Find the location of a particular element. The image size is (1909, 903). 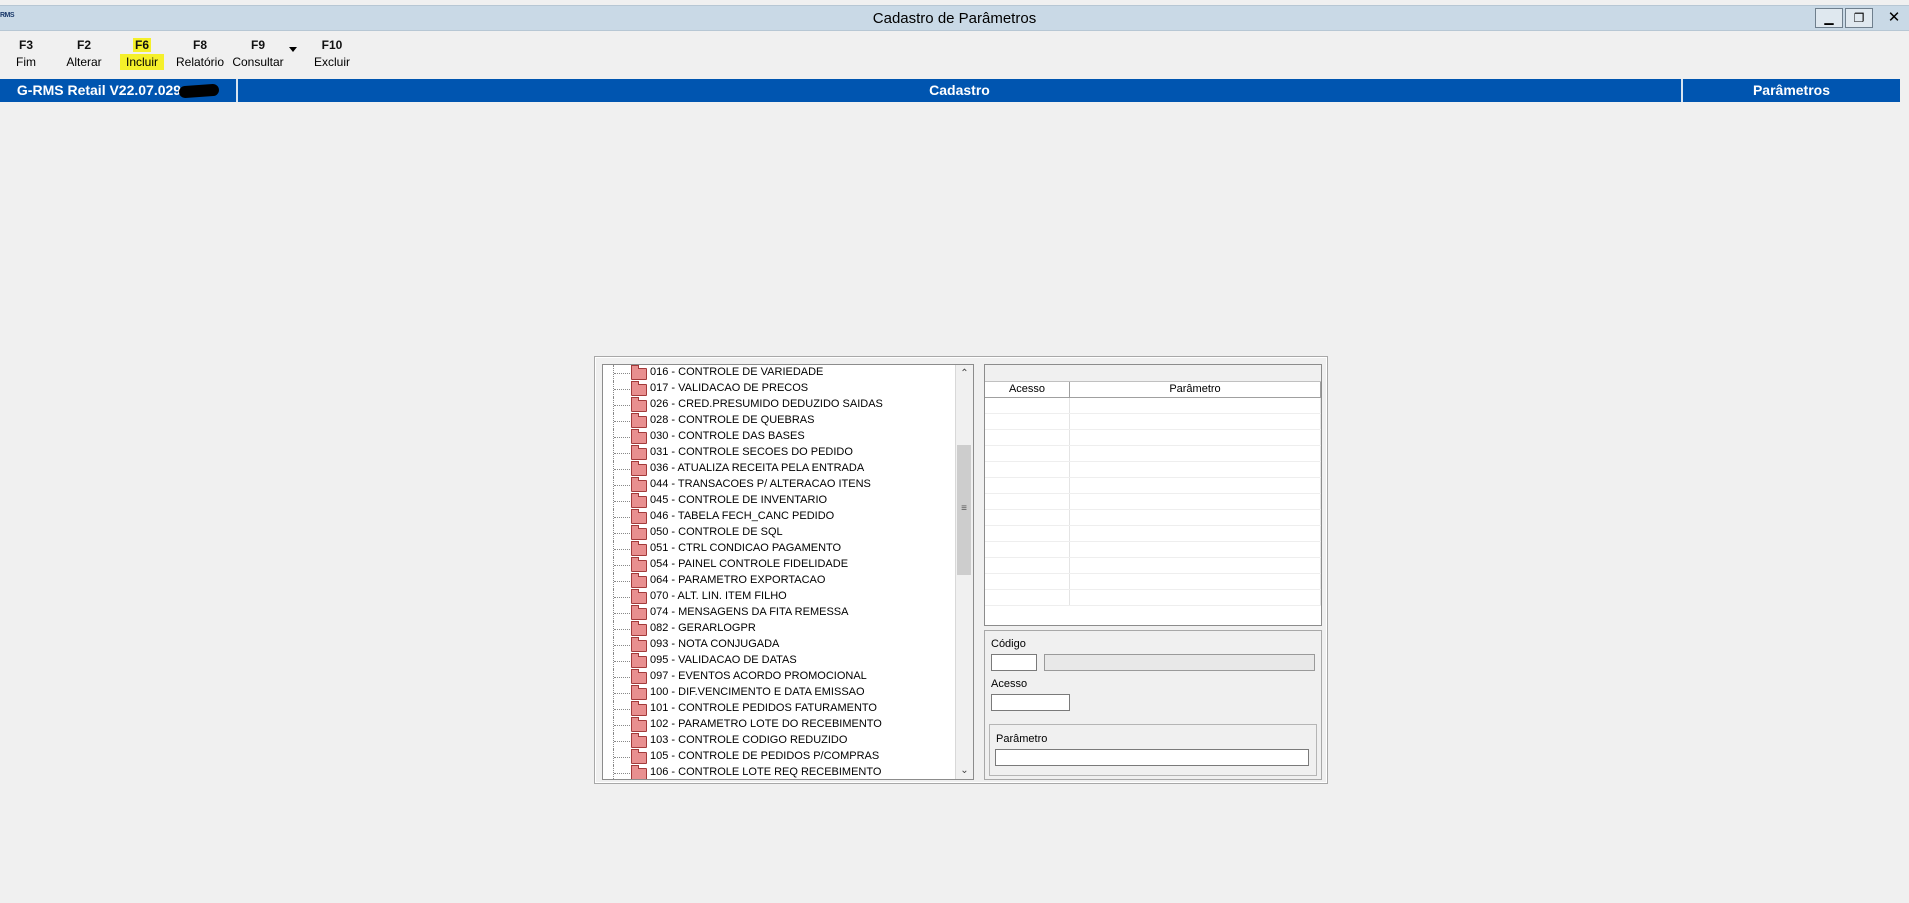

codigo-description-field is located at coordinates (1179, 662).